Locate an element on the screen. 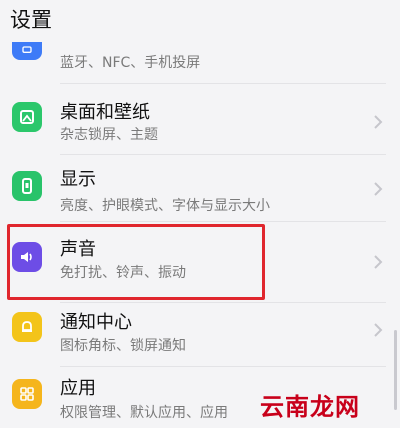  apps-icon is located at coordinates (27, 394).